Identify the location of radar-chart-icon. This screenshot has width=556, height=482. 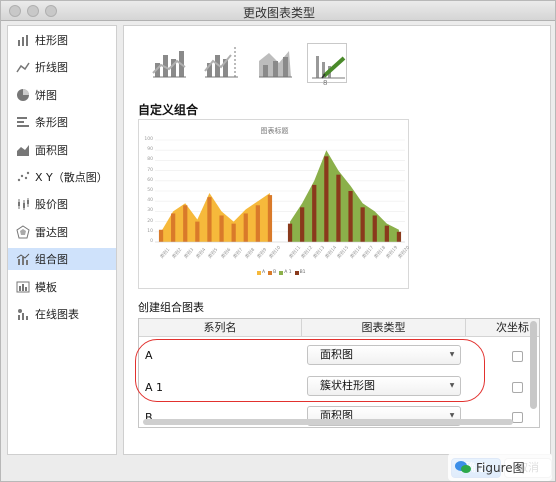
(23, 232).